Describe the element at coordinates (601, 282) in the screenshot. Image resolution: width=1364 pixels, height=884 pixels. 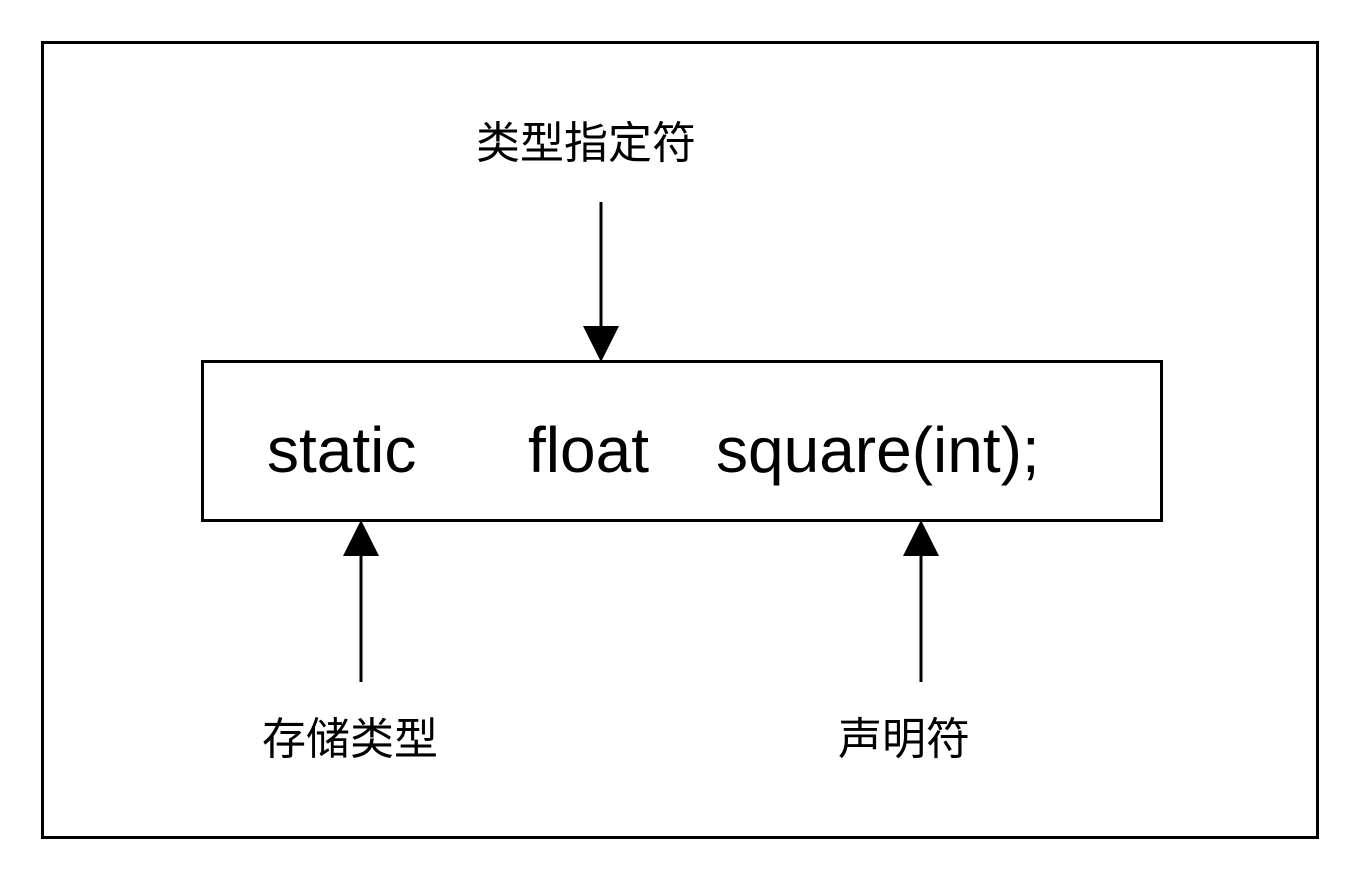
I see `type-specifier-arrow` at that location.